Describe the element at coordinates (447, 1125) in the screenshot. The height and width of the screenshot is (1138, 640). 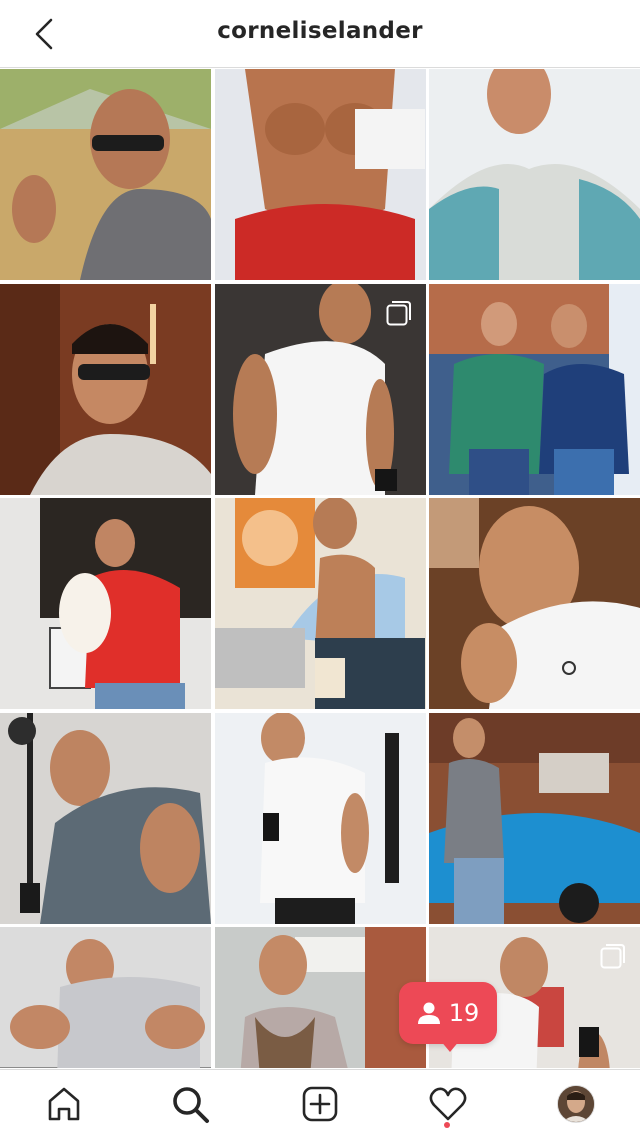
I see `activity-notification-dot` at that location.